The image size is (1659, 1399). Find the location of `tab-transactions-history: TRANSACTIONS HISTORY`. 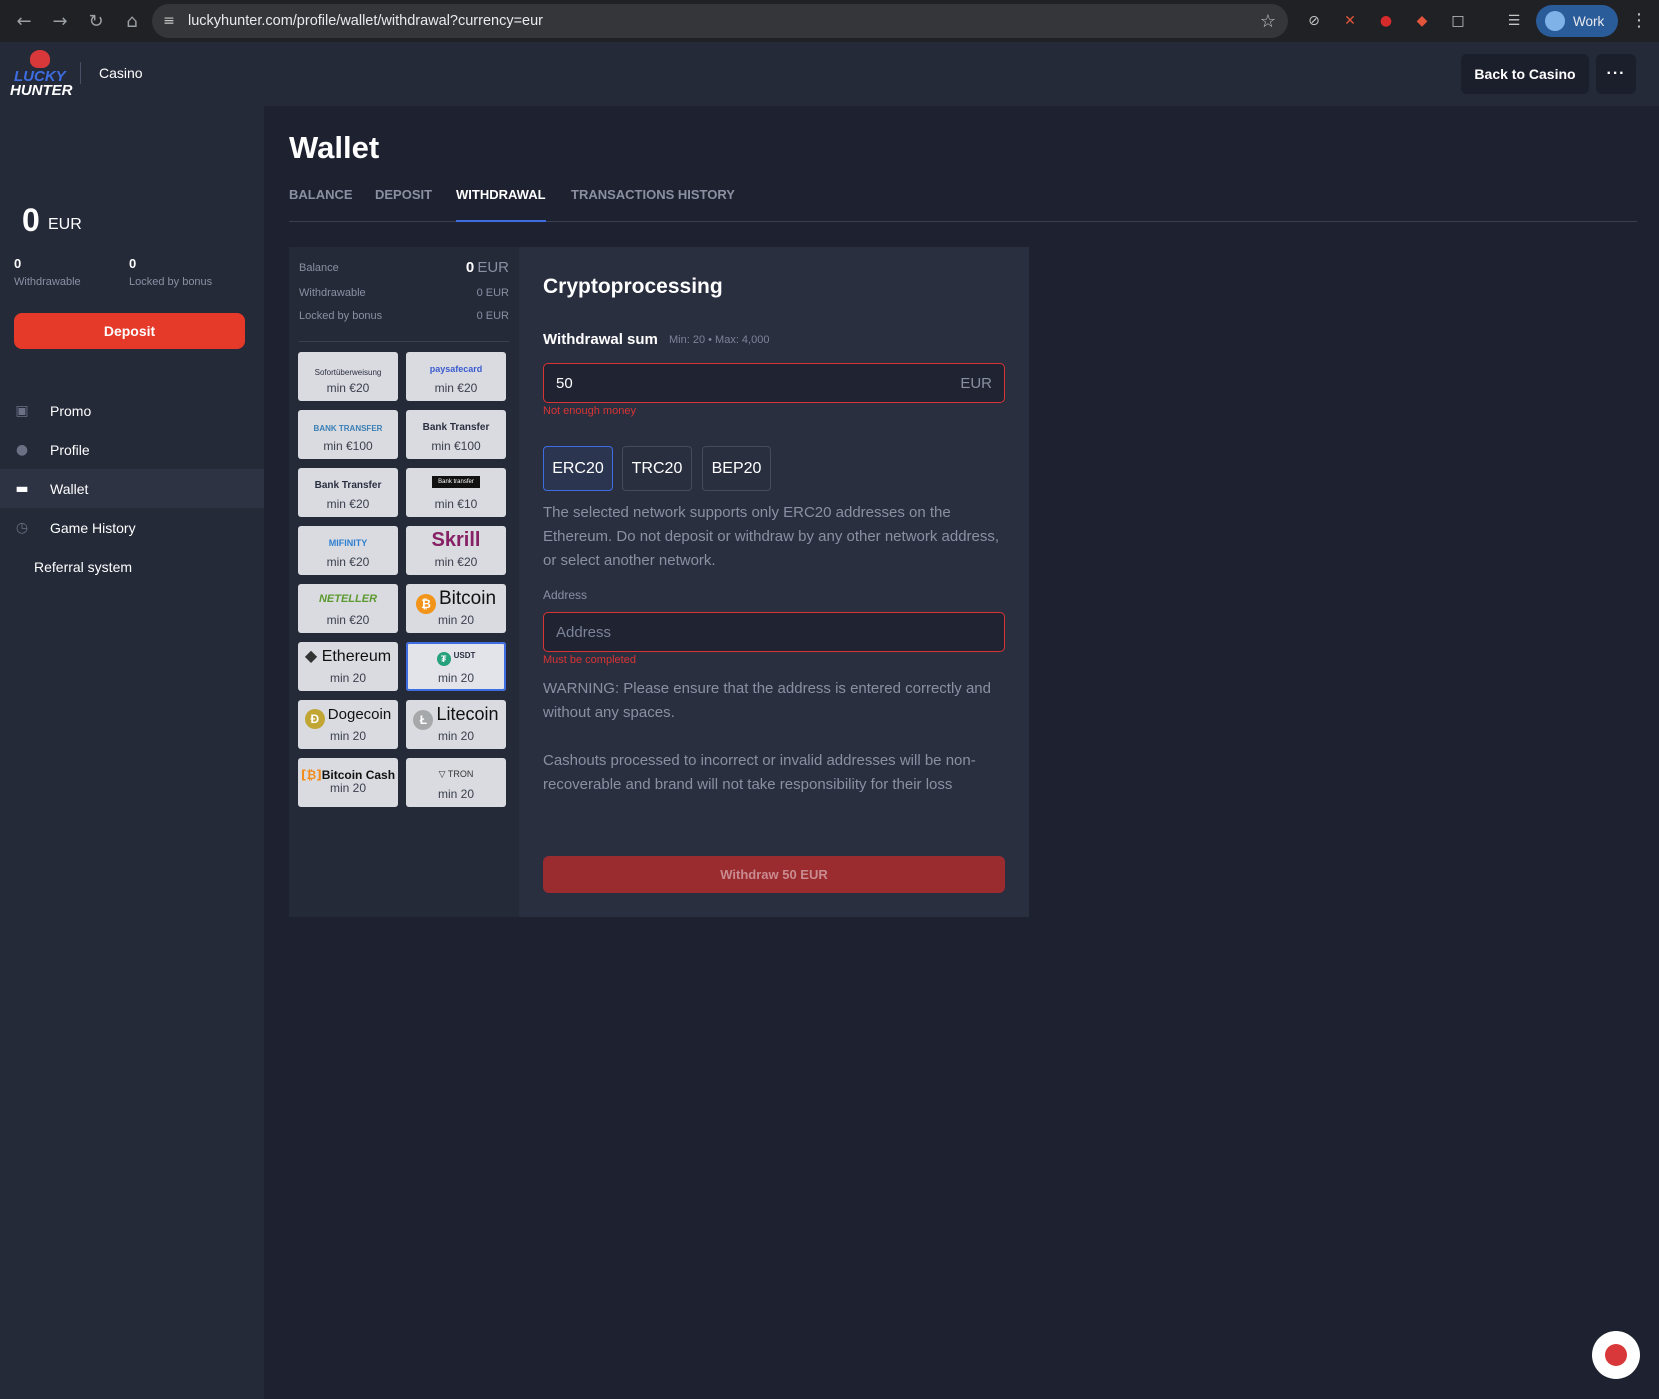

tab-transactions-history: TRANSACTIONS HISTORY is located at coordinates (653, 204).